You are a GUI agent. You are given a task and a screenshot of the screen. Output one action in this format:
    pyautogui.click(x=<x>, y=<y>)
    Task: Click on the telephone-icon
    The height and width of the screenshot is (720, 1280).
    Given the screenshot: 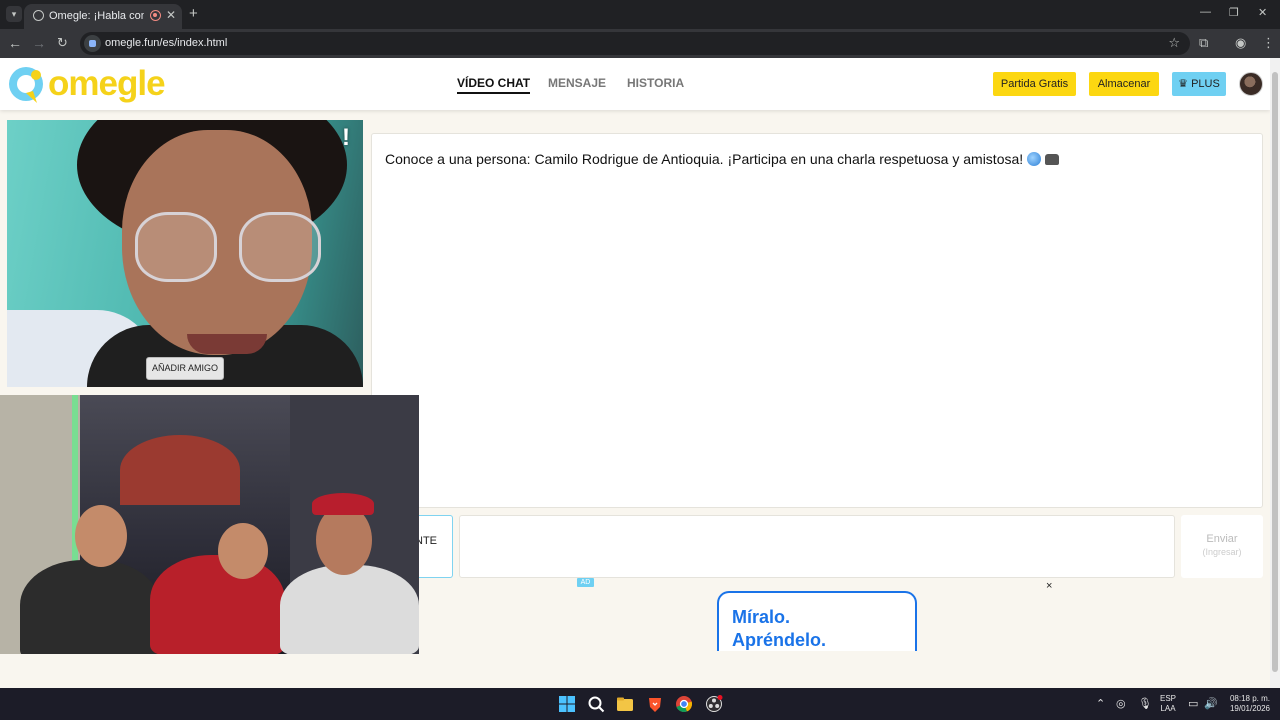 What is the action you would take?
    pyautogui.click(x=1052, y=159)
    